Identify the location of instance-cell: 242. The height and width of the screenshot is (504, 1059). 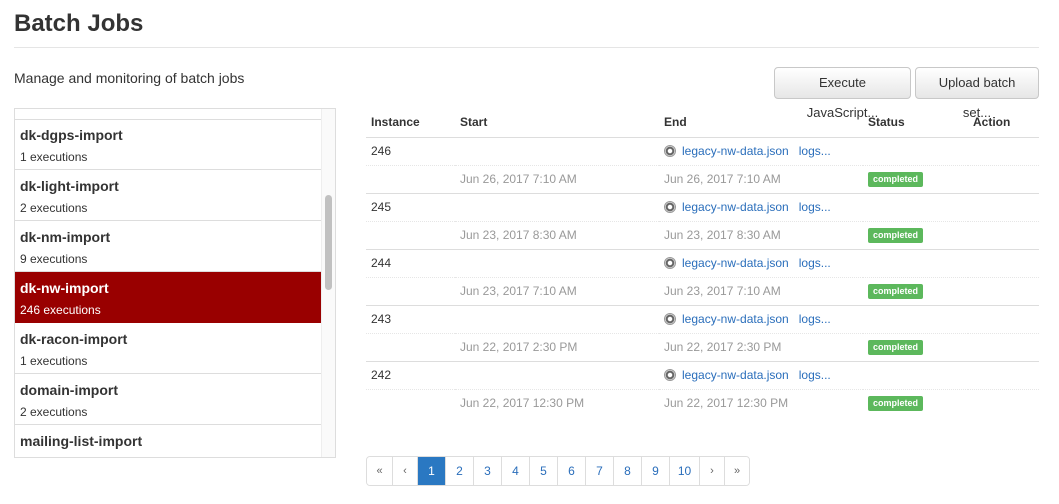
(410, 374).